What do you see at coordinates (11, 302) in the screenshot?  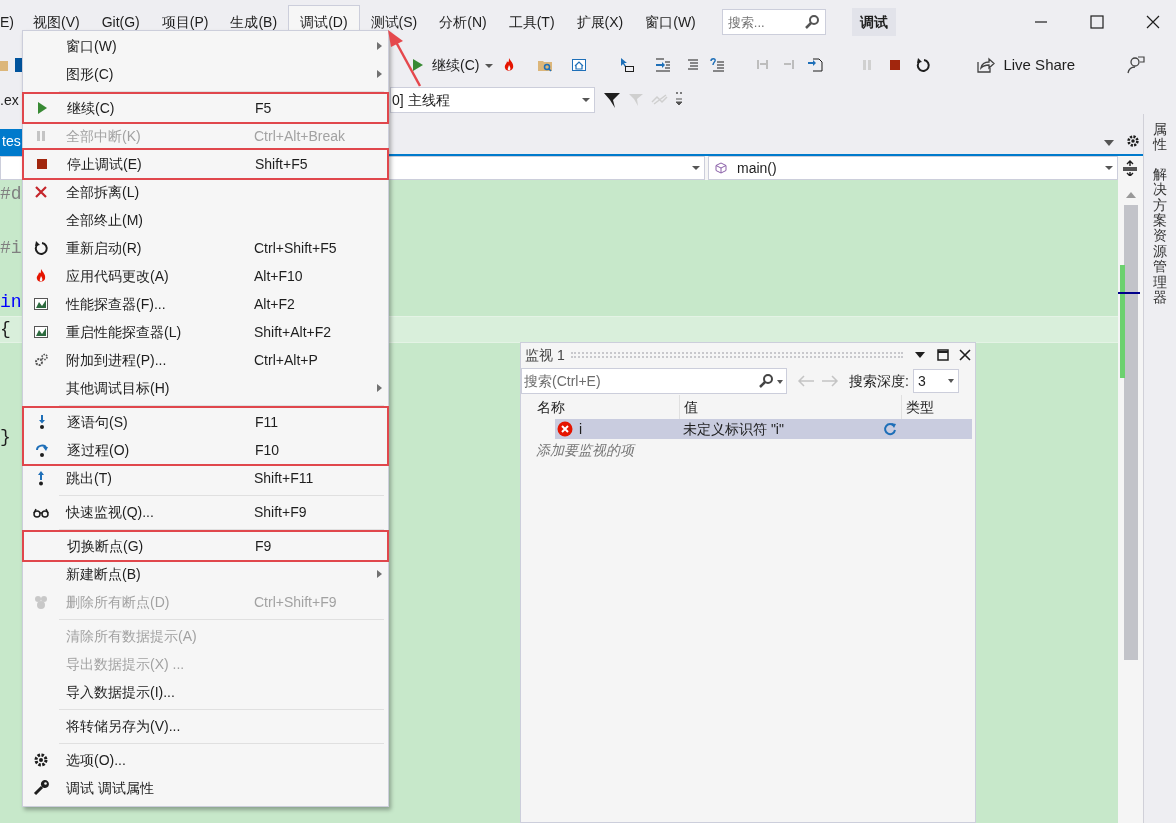 I see `code-text: in` at bounding box center [11, 302].